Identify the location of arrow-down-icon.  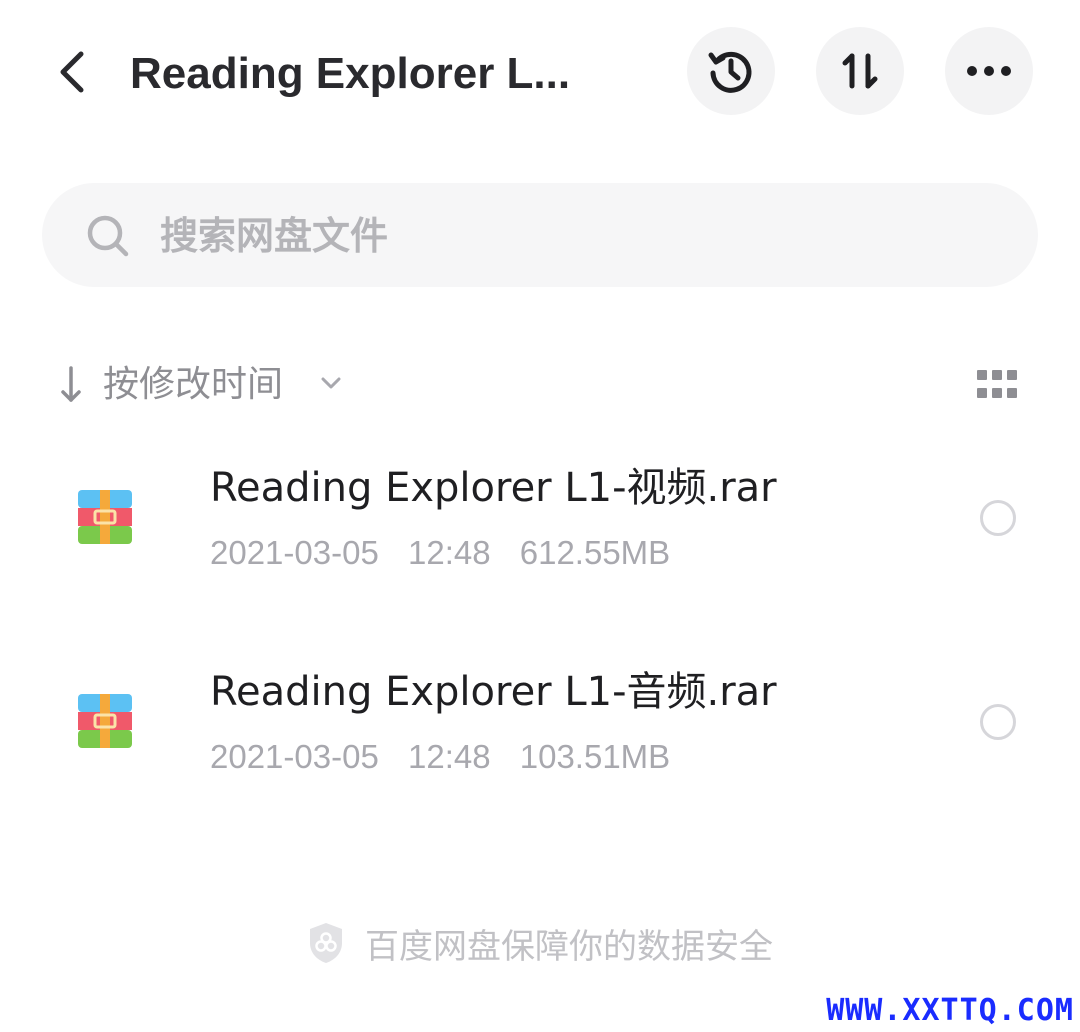
(71, 384).